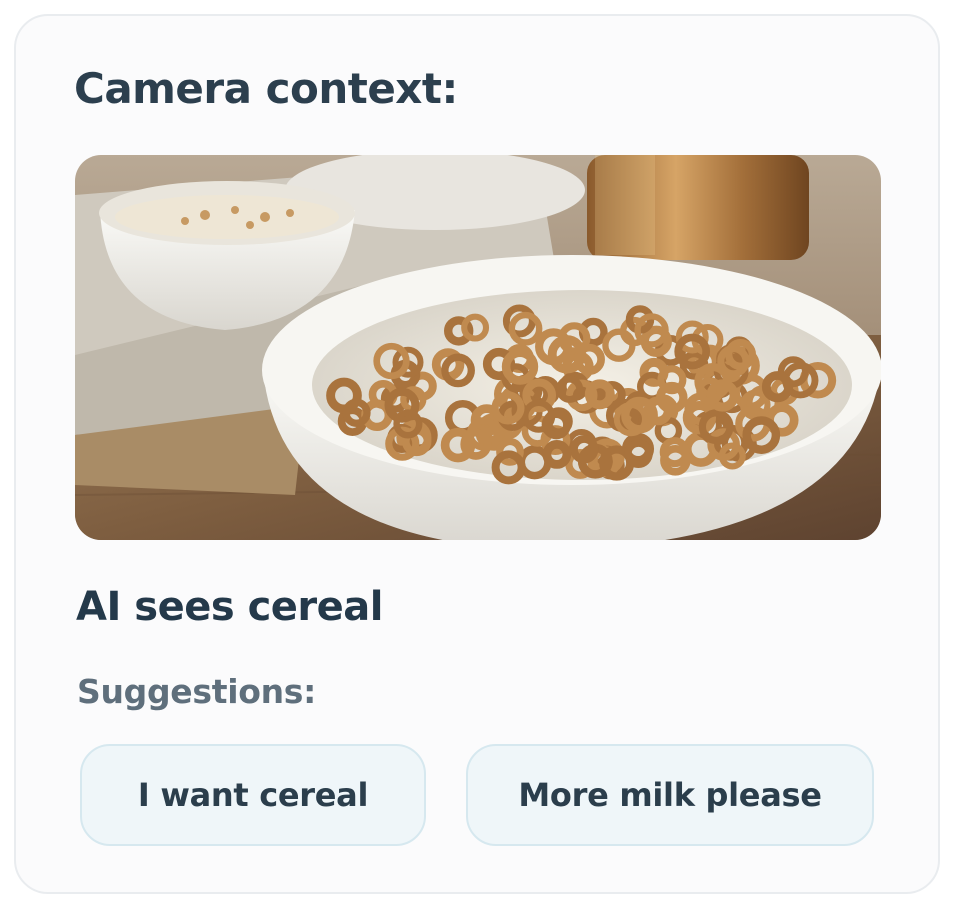  Describe the element at coordinates (253, 795) in the screenshot. I see `suggestion-chip-i-want-cereal: I want cereal` at that location.